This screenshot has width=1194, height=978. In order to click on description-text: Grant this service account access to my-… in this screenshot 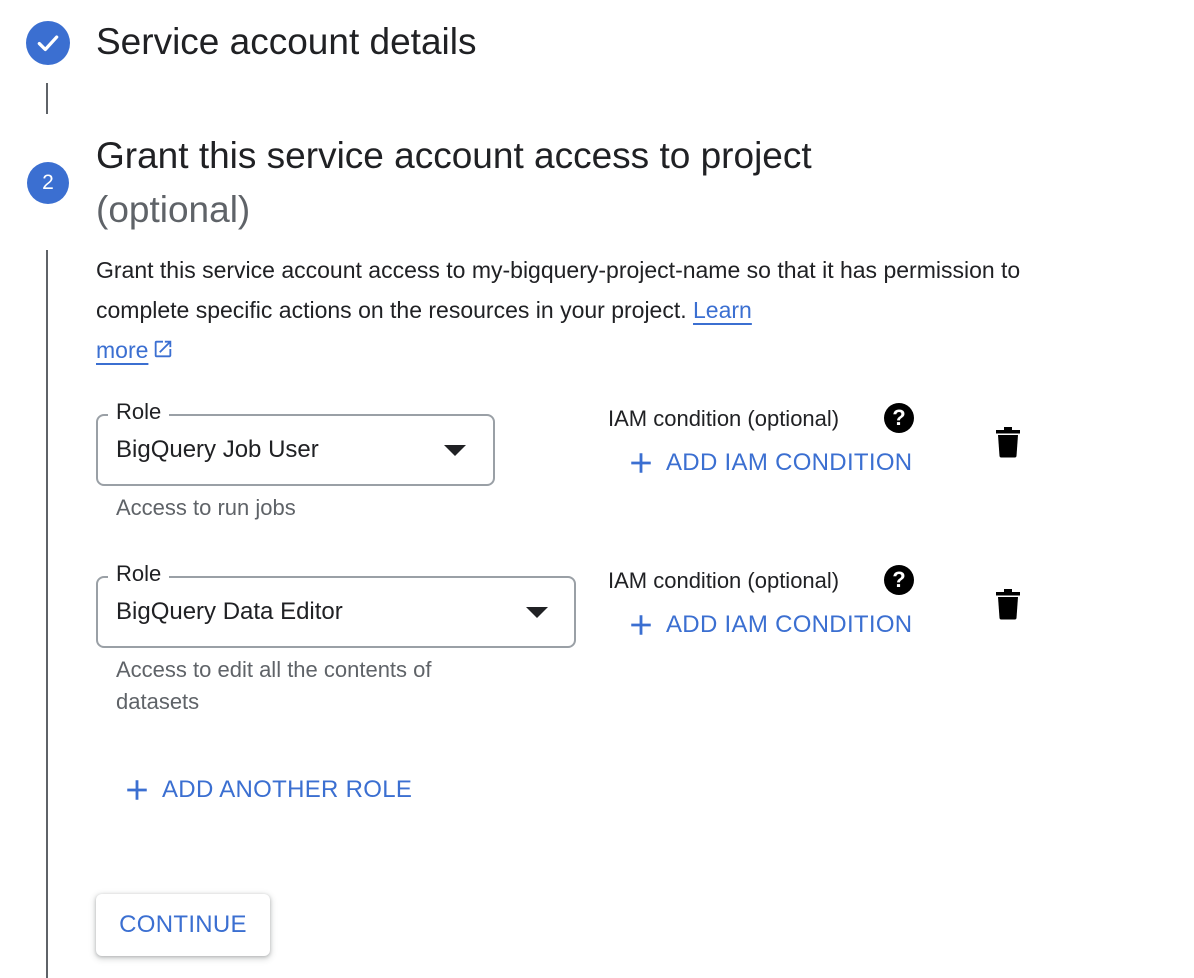, I will do `click(558, 290)`.